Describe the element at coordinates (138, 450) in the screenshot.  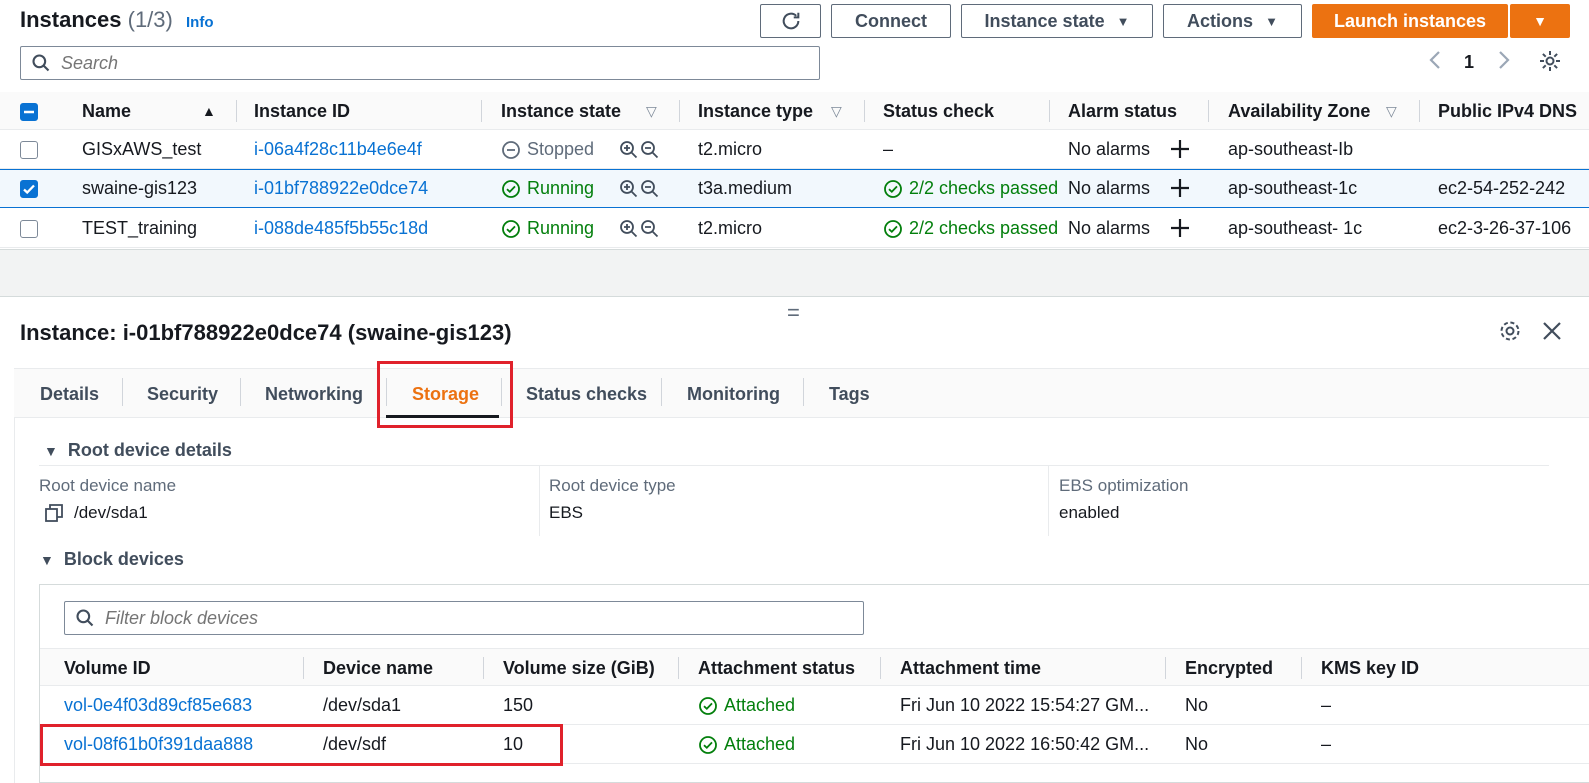
I see `root-device-section-toggle: ▼ Root device details` at that location.